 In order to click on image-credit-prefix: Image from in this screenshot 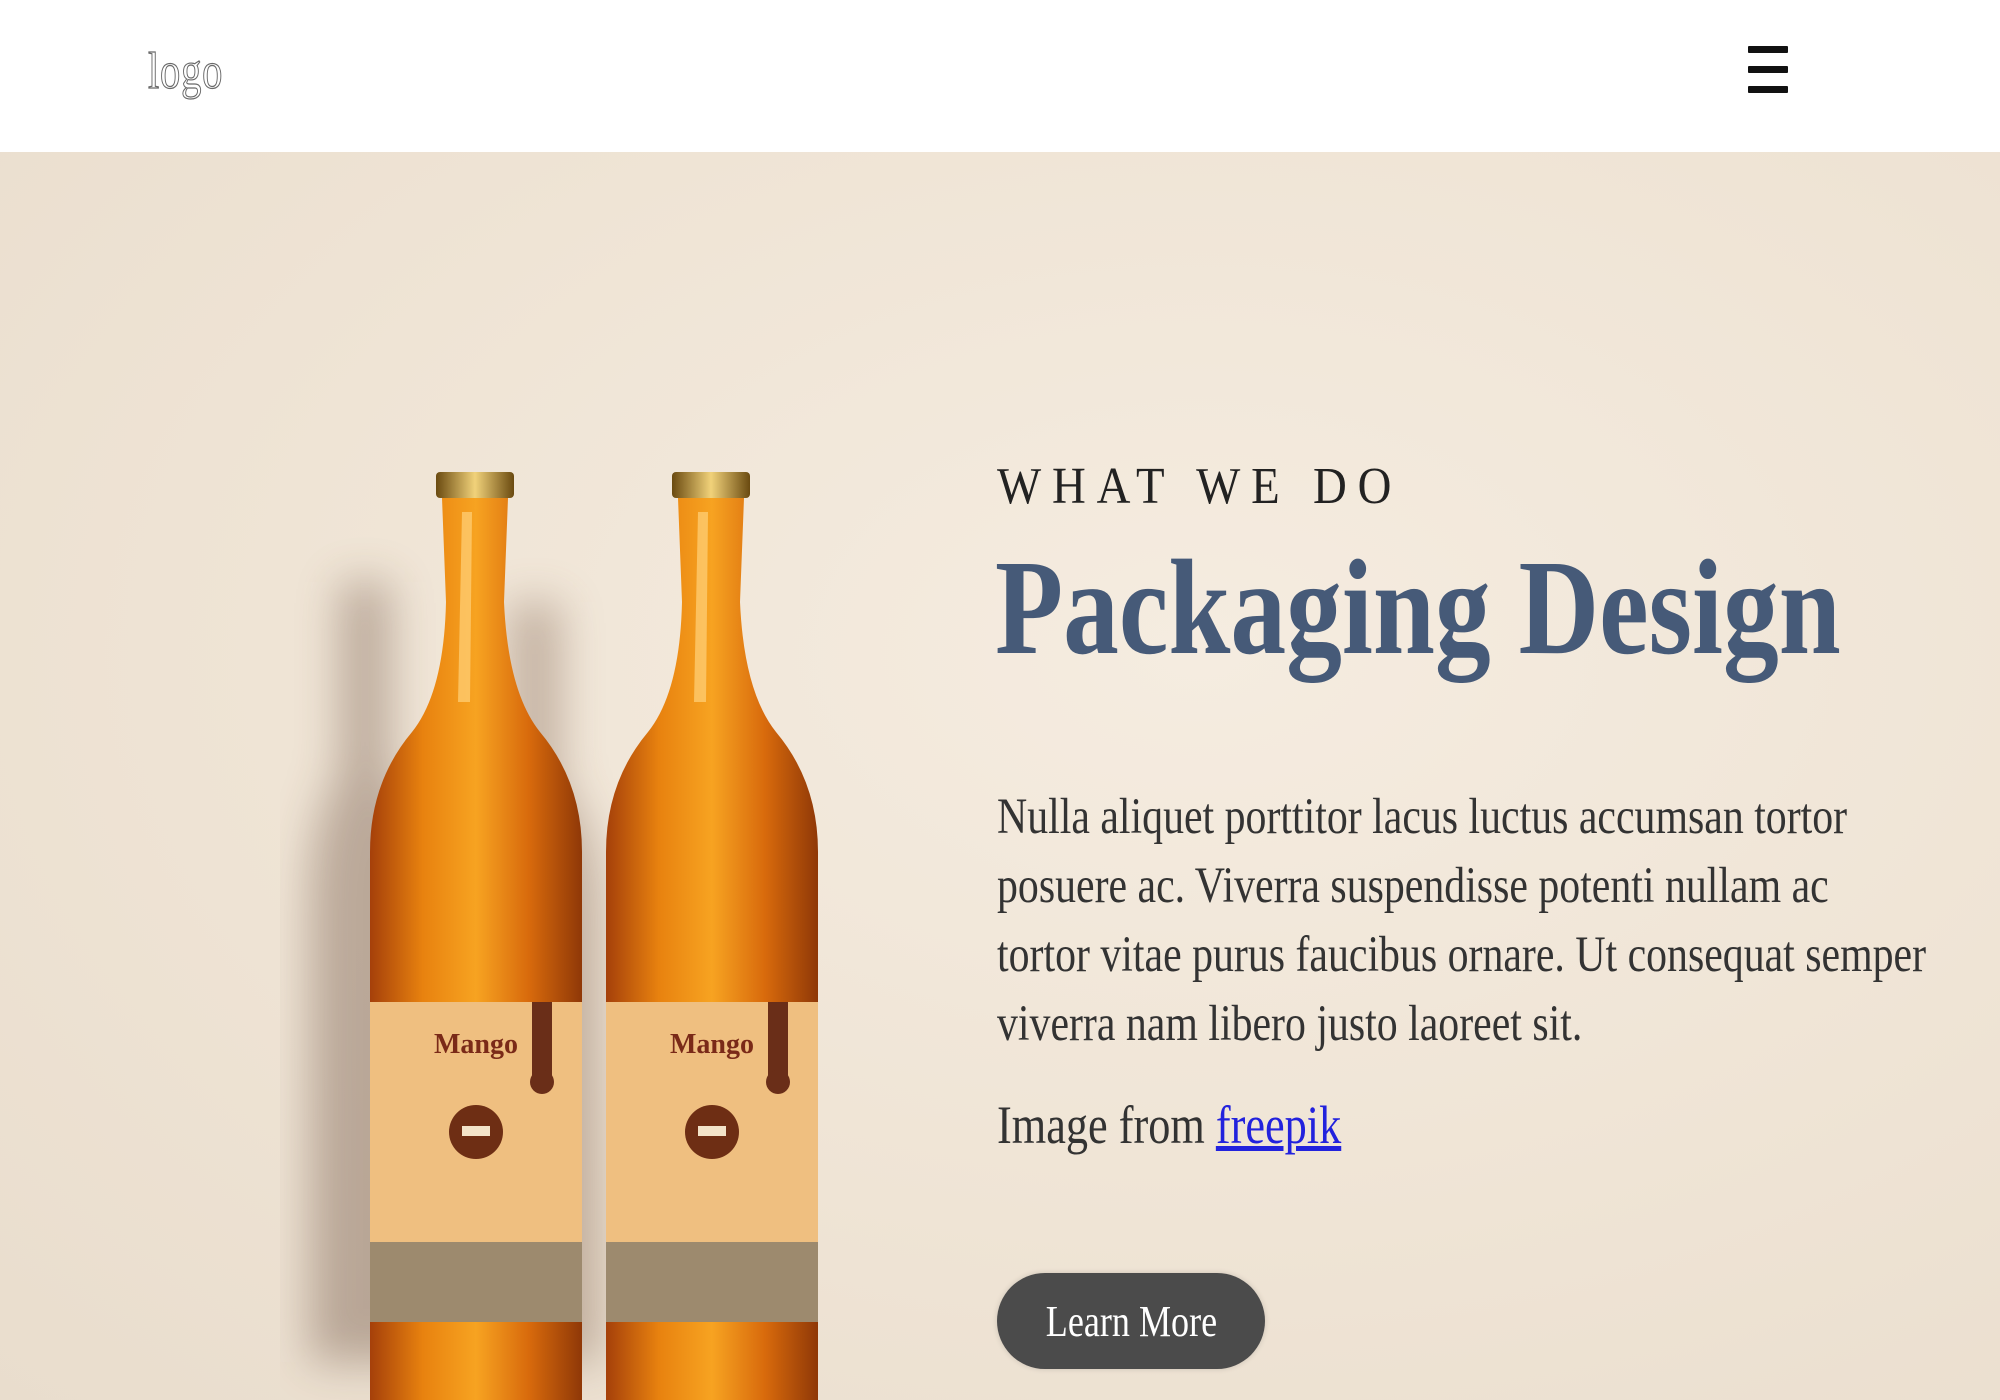, I will do `click(1106, 1125)`.